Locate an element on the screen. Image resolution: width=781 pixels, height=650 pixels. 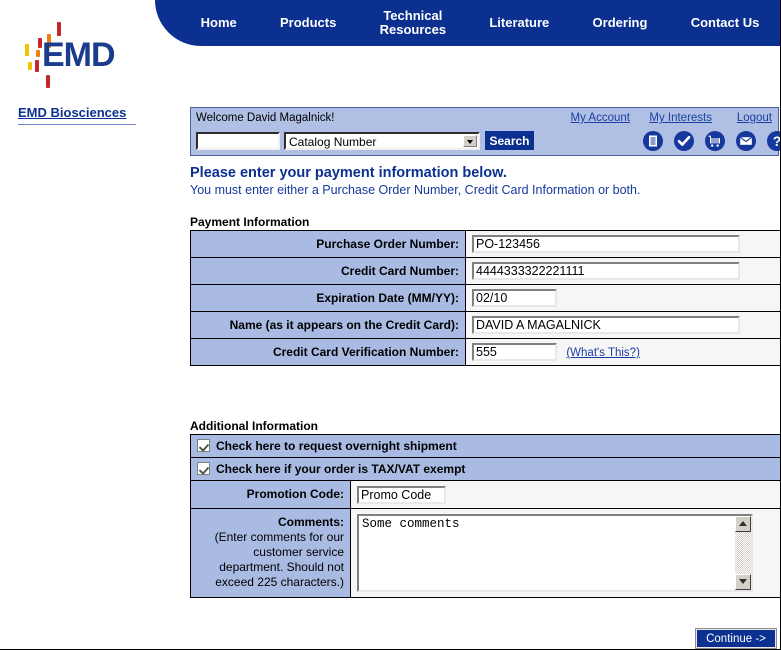
logo-dash-red-top is located at coordinates (59, 29).